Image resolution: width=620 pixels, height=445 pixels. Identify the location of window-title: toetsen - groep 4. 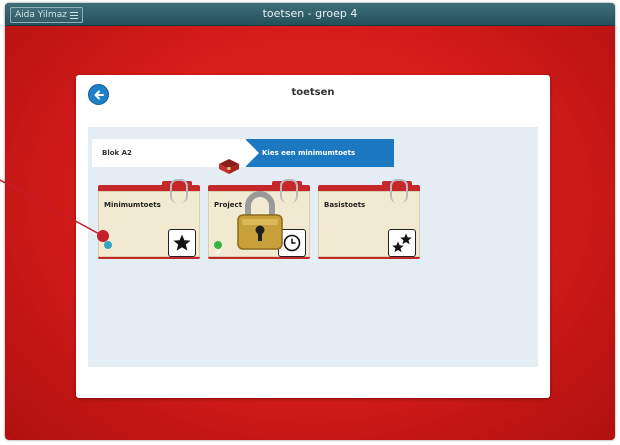
(310, 13).